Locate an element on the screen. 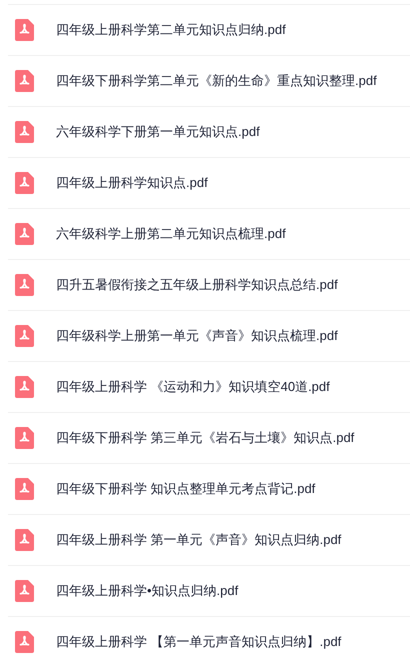  file-name: 四年级上册科学 【第一单元声音知识点归纳】.pdf is located at coordinates (199, 642).